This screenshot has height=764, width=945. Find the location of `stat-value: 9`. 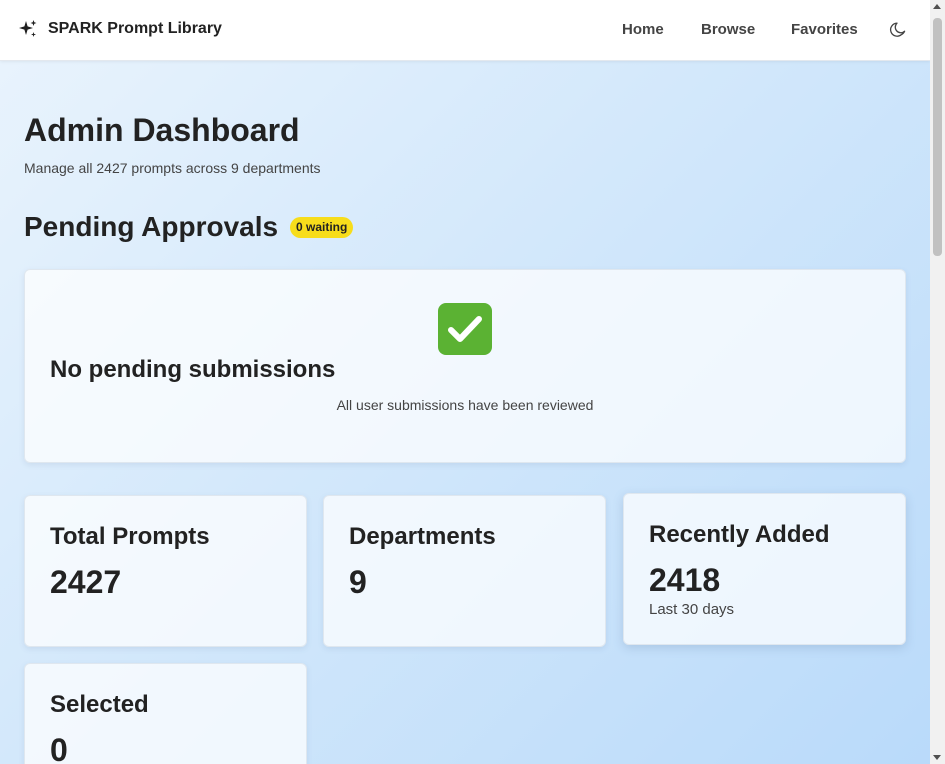

stat-value: 9 is located at coordinates (358, 582).